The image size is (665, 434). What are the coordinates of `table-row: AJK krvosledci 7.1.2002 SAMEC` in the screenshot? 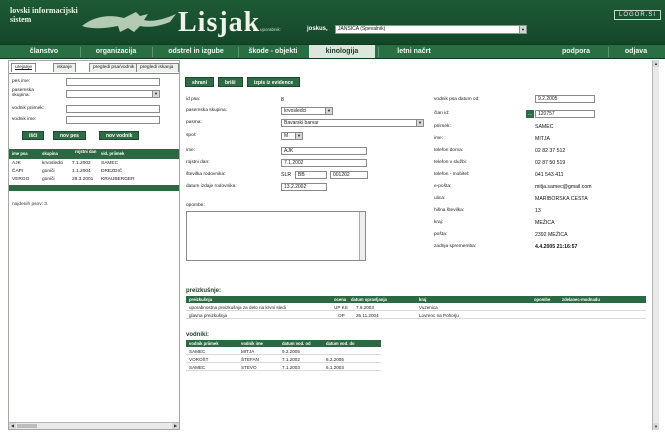 It's located at (94, 164).